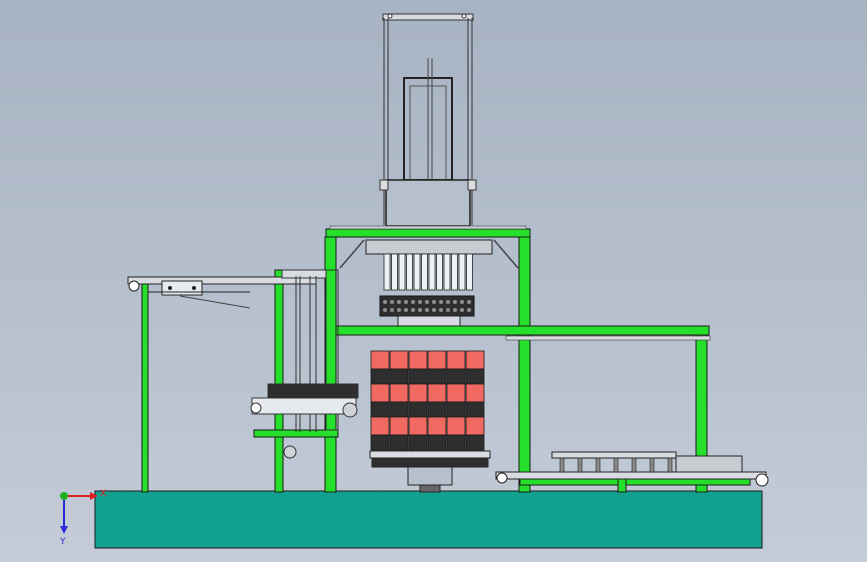  Describe the element at coordinates (428, 121) in the screenshot. I see `lift-mast` at that location.